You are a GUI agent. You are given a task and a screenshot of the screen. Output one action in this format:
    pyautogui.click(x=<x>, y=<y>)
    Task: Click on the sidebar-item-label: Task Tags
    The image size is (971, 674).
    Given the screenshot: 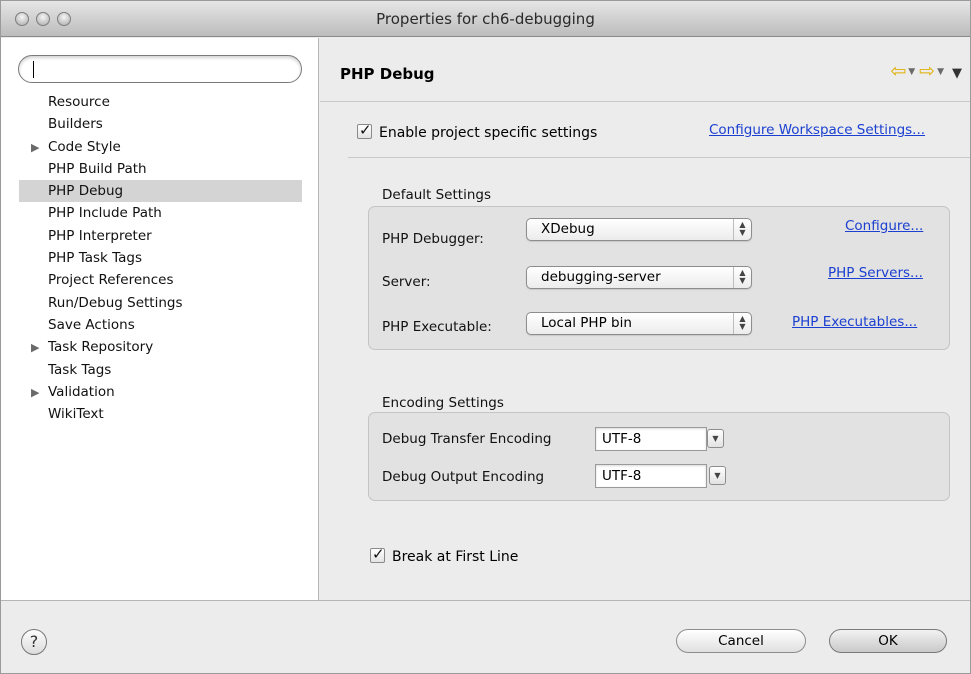 What is the action you would take?
    pyautogui.click(x=80, y=369)
    